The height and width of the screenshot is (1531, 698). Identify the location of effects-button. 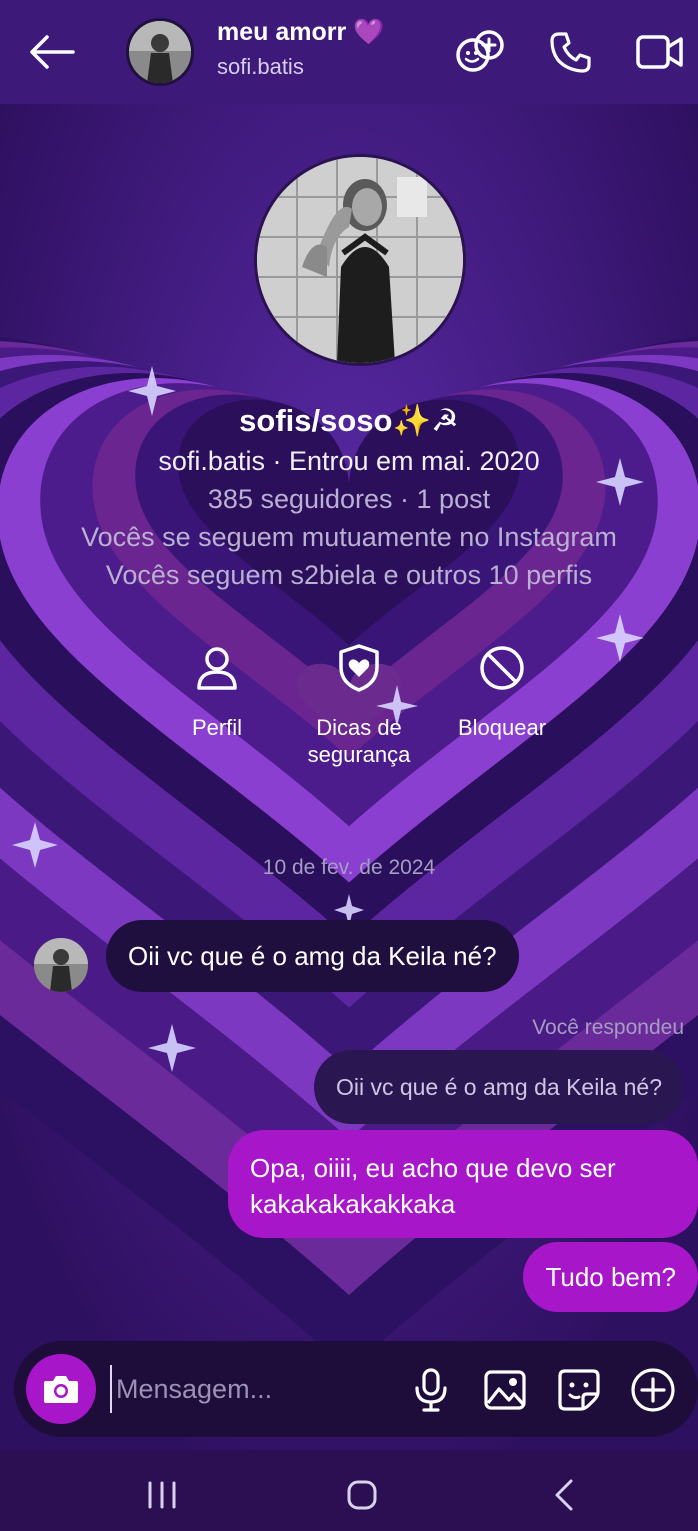
(480, 52).